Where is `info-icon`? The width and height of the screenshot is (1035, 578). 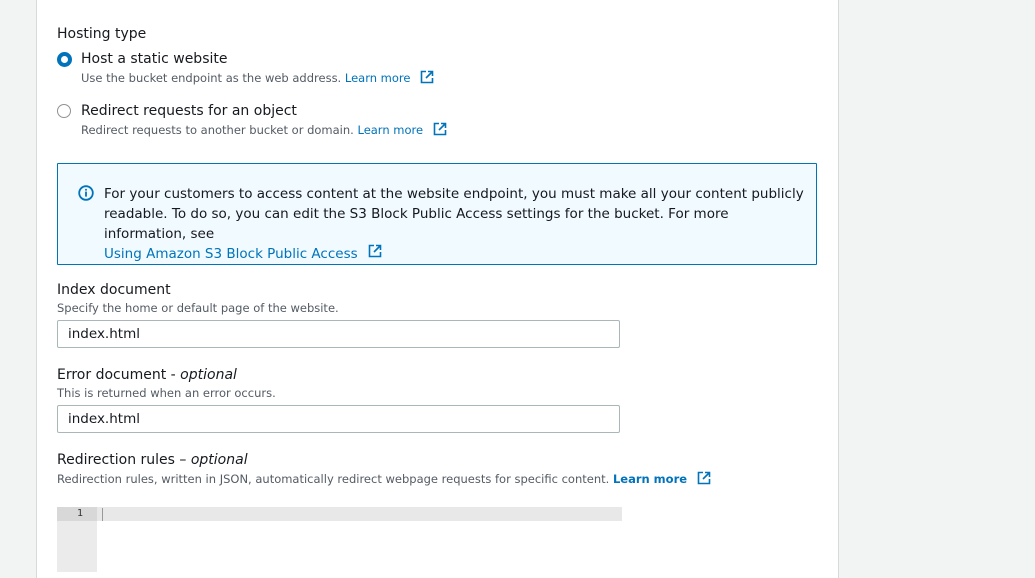
info-icon is located at coordinates (86, 195).